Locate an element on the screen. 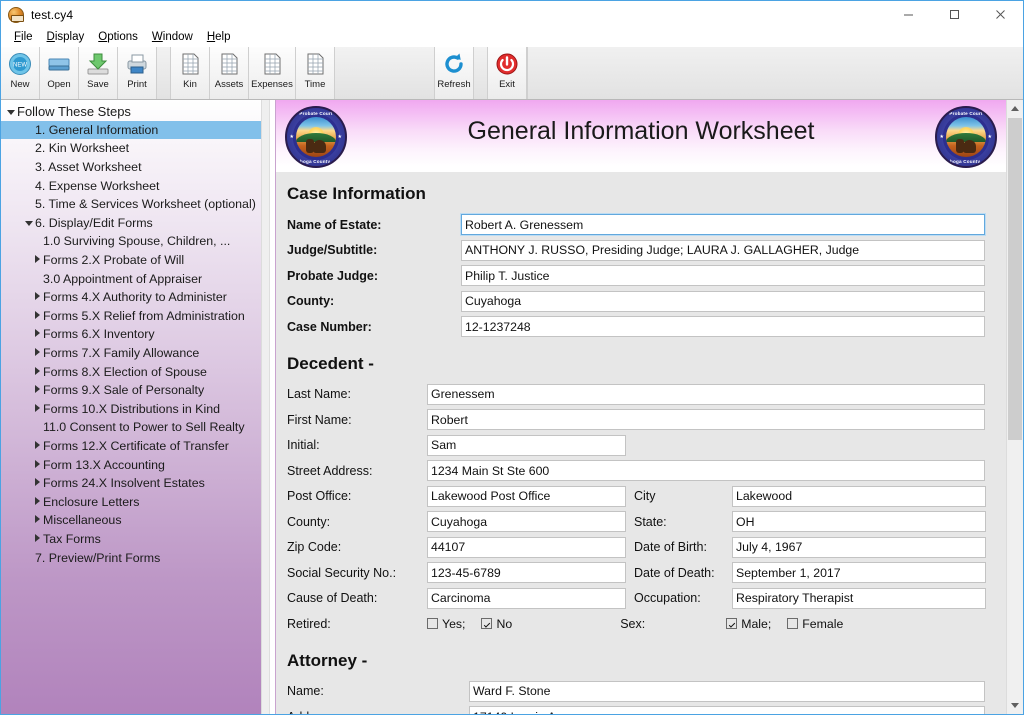 The height and width of the screenshot is (715, 1024). scroll-down-icon is located at coordinates (1015, 705).